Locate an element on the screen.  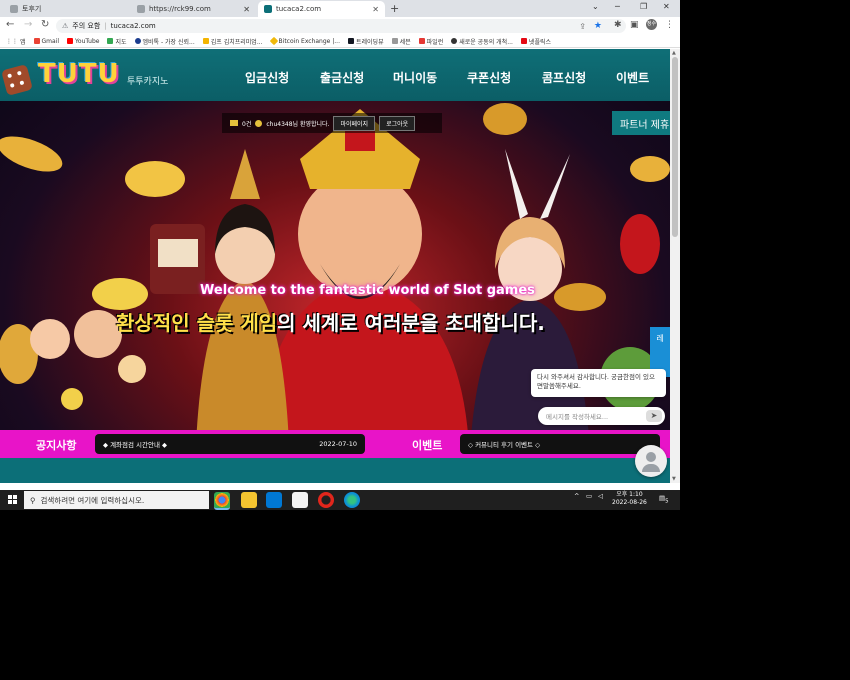
back-icon: ← is located at coordinates (10, 24).